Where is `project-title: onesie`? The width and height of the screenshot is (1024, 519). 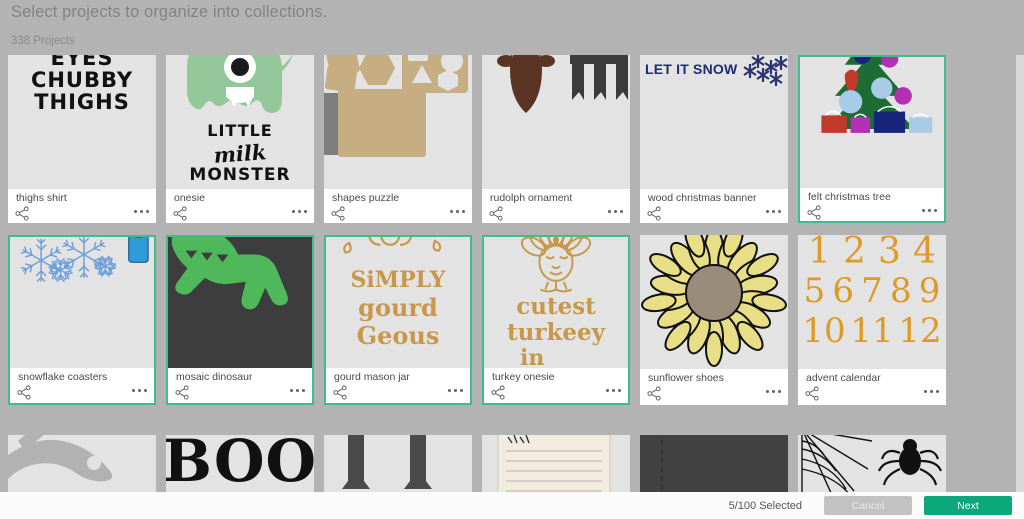 project-title: onesie is located at coordinates (189, 198).